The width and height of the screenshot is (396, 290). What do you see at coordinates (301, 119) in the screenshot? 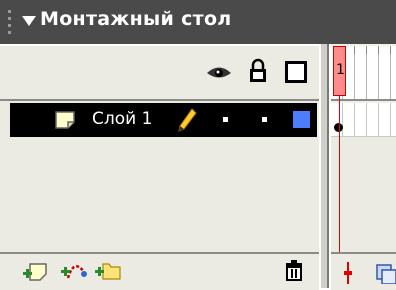
I see `layer-outline-color` at bounding box center [301, 119].